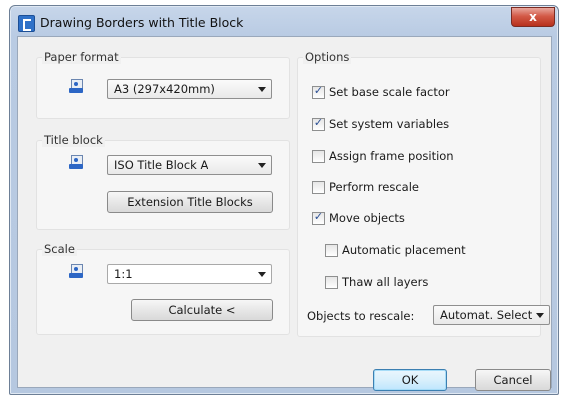 Image resolution: width=565 pixels, height=401 pixels. Describe the element at coordinates (533, 17) in the screenshot. I see `close-button: x` at that location.